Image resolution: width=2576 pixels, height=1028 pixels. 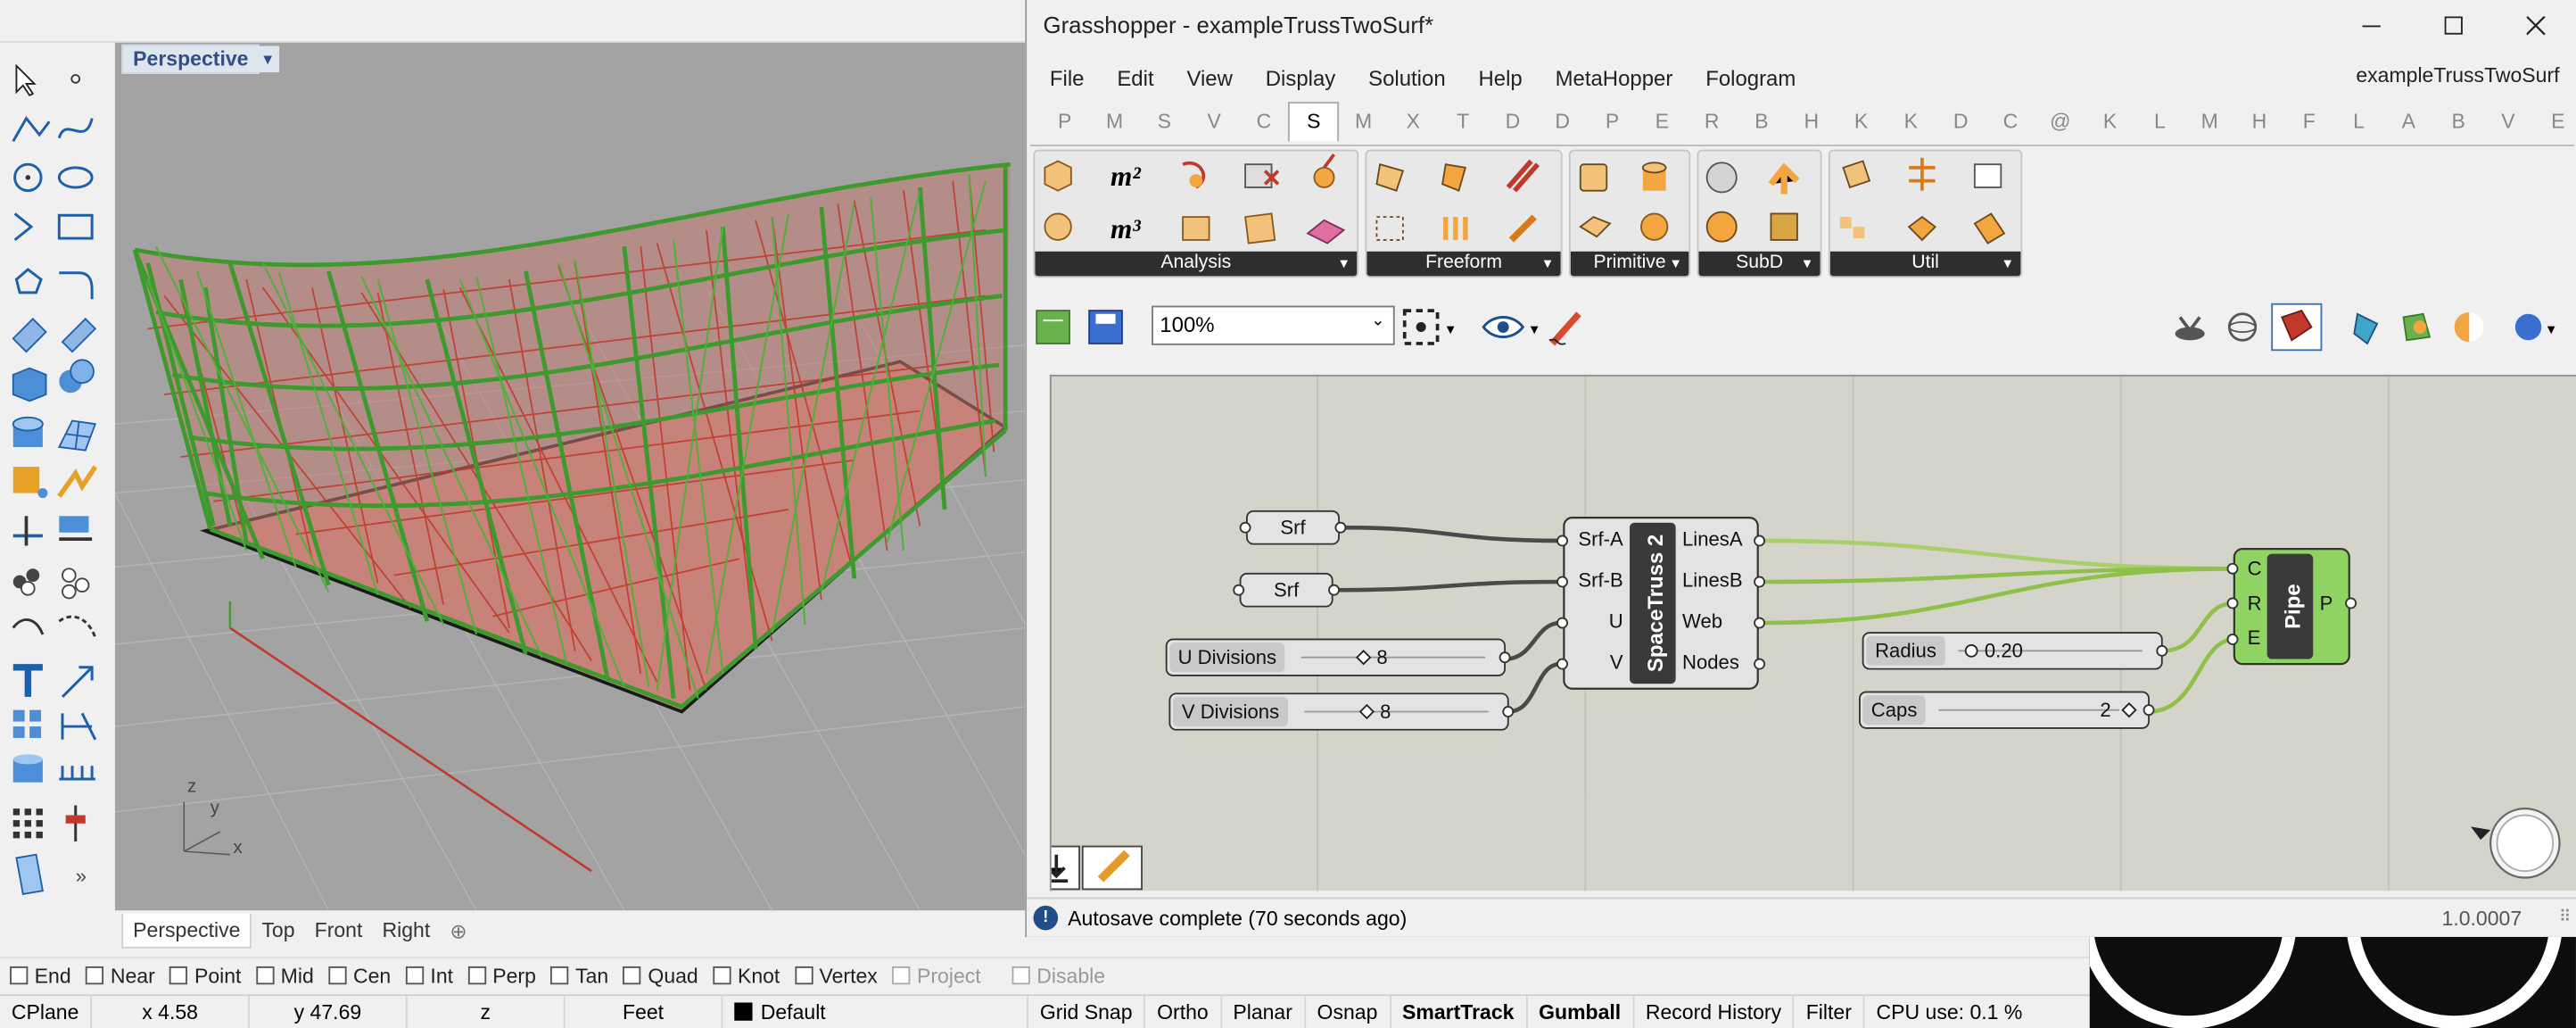 I want to click on block-tool-icon, so click(x=27, y=723).